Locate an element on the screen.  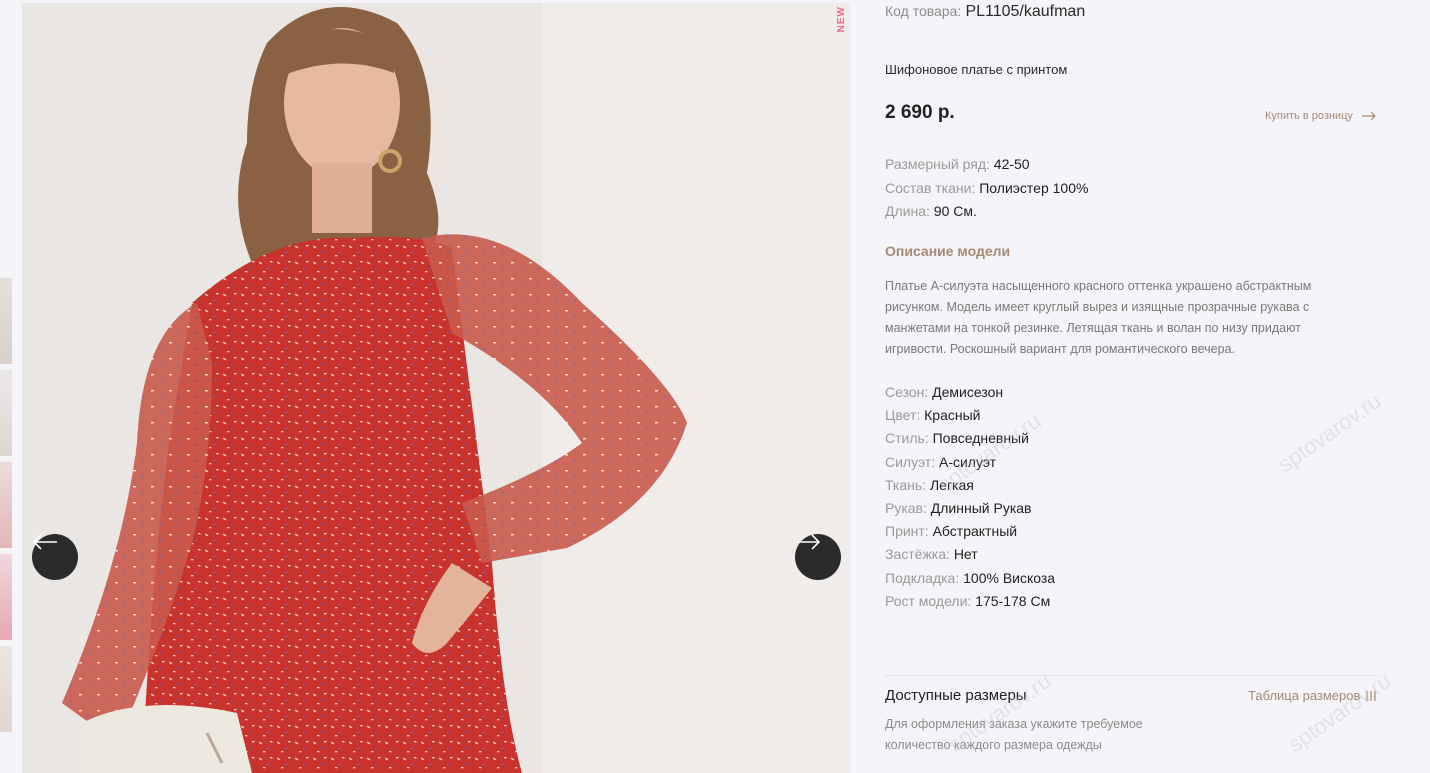
size-table-link: Таблица размеров is located at coordinates (1312, 695).